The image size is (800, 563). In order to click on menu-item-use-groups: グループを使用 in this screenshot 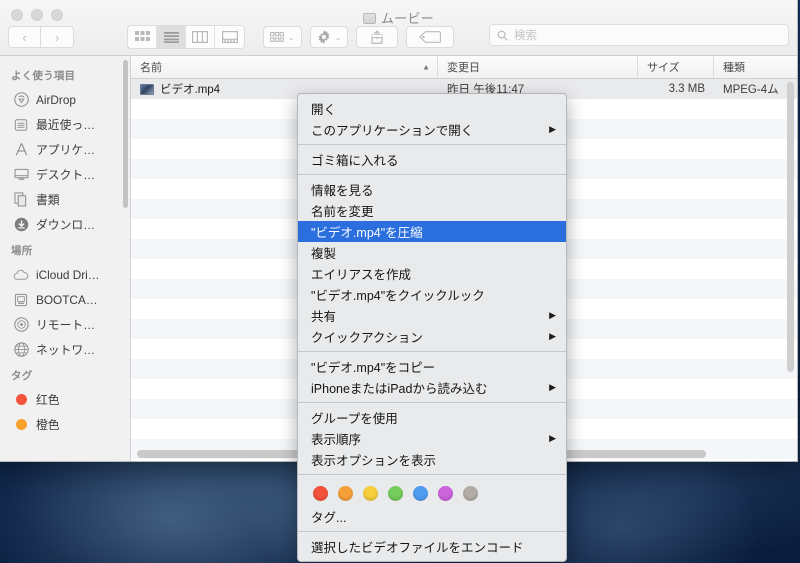, I will do `click(432, 417)`.